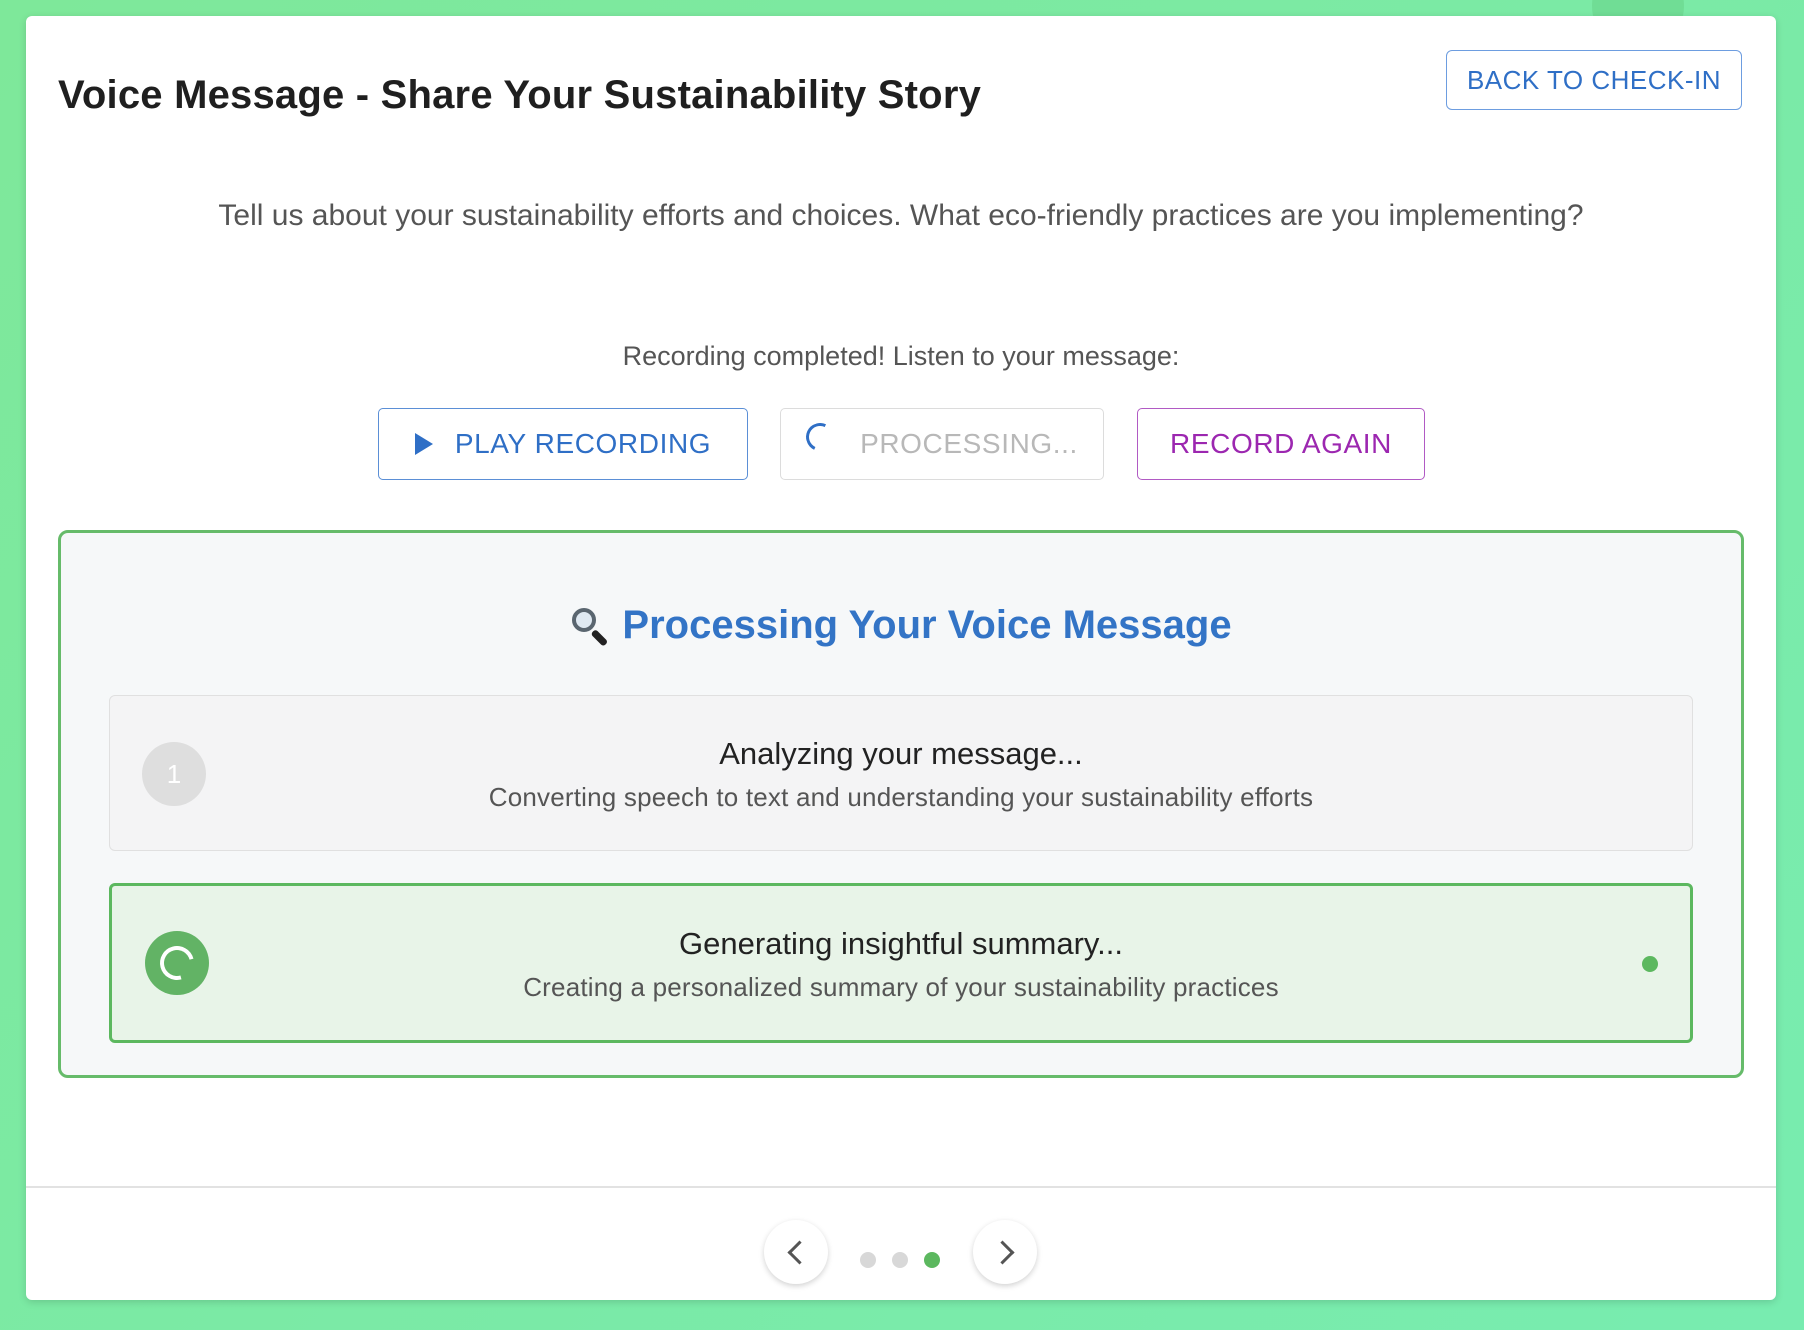 This screenshot has width=1804, height=1330. Describe the element at coordinates (1002, 1252) in the screenshot. I see `chevron-right-icon` at that location.